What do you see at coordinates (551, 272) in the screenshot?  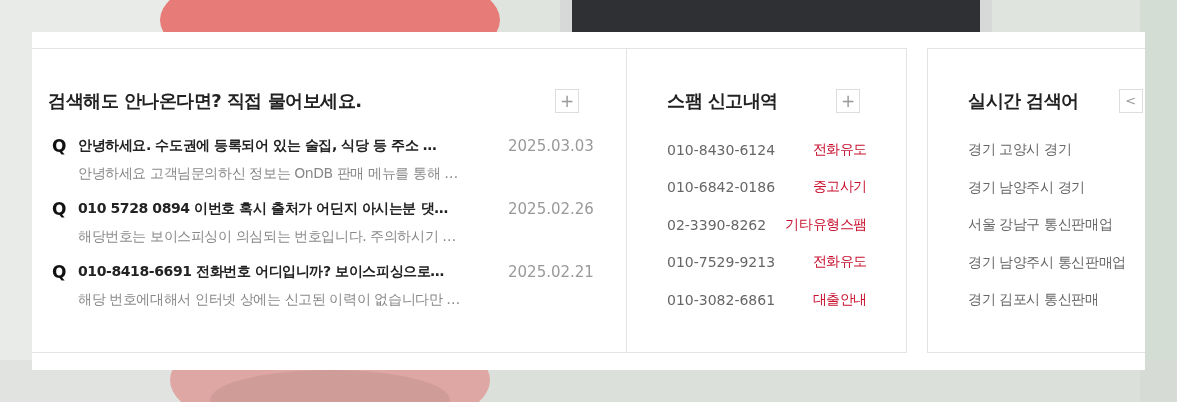 I see `post-date: 2025.02.21` at bounding box center [551, 272].